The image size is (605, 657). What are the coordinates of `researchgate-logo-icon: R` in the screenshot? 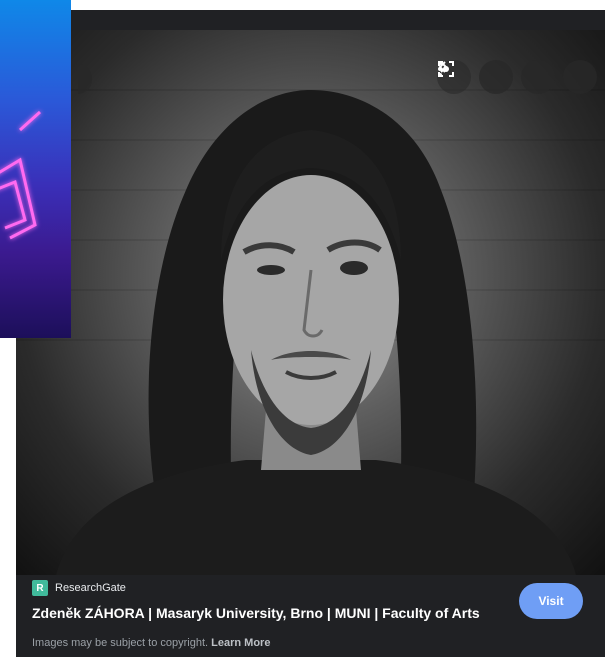 It's located at (40, 588).